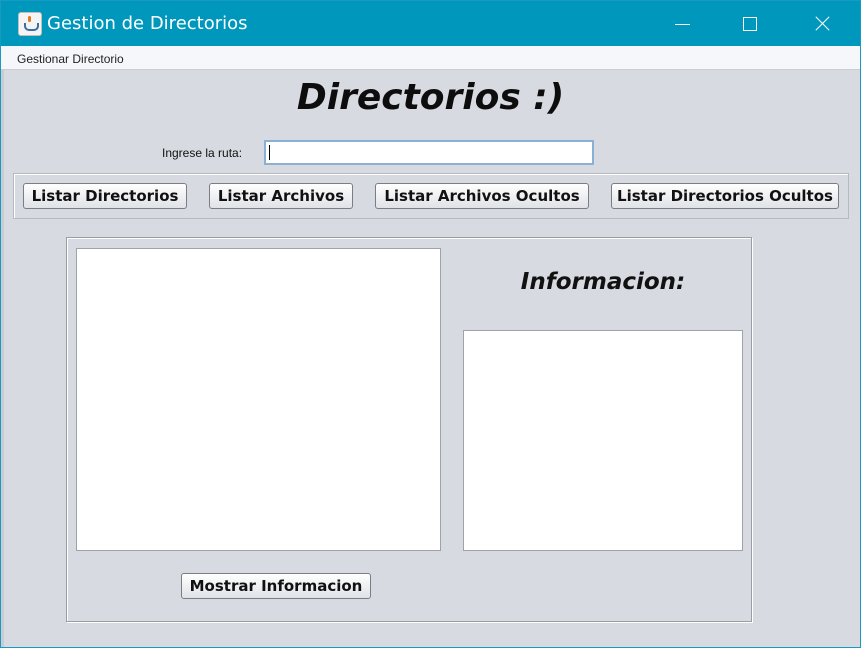  What do you see at coordinates (105, 196) in the screenshot?
I see `list-directories-button: Listar Directorios` at bounding box center [105, 196].